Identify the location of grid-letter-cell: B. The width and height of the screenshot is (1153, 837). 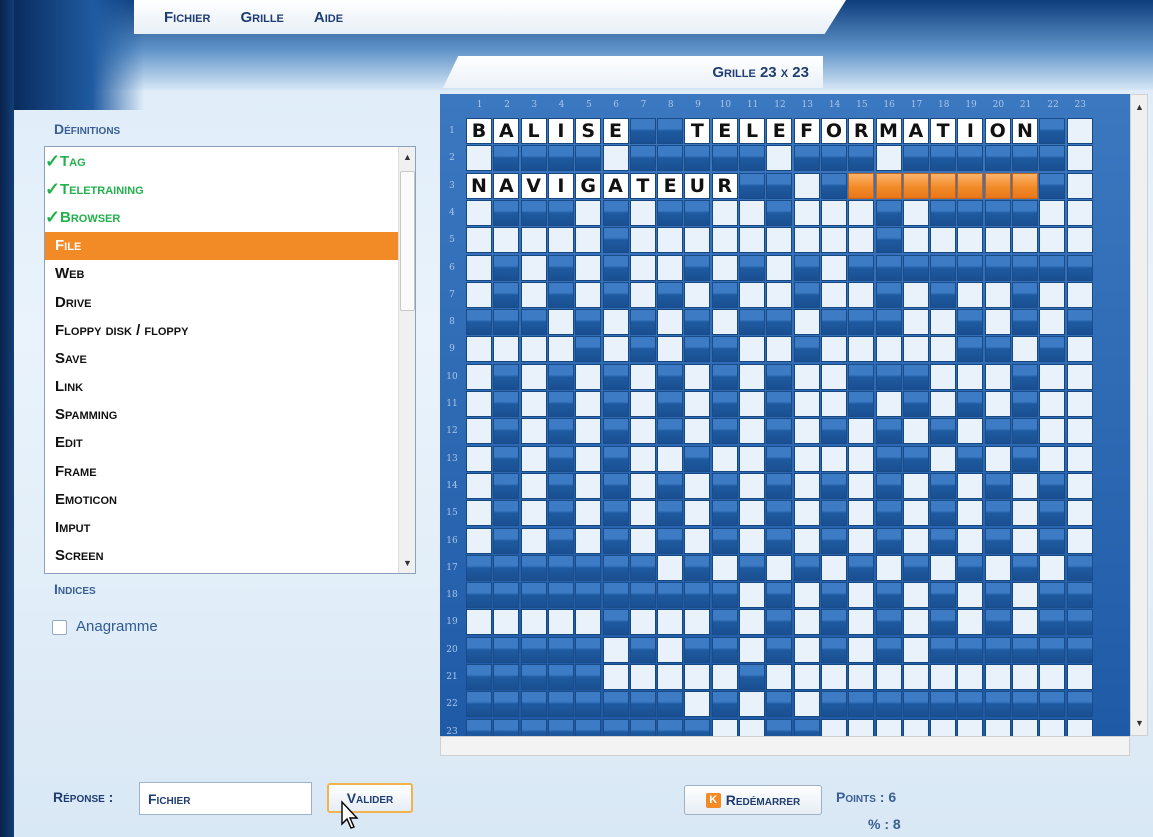
(479, 131).